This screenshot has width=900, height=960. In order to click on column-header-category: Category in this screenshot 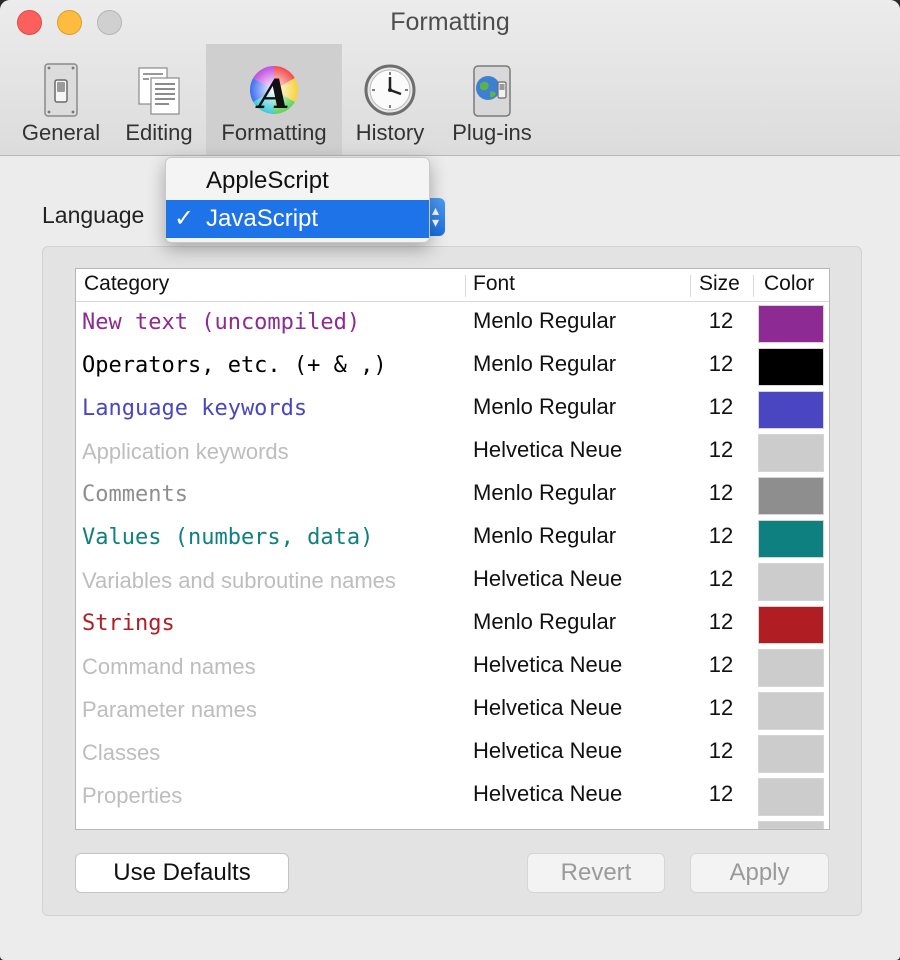, I will do `click(126, 284)`.